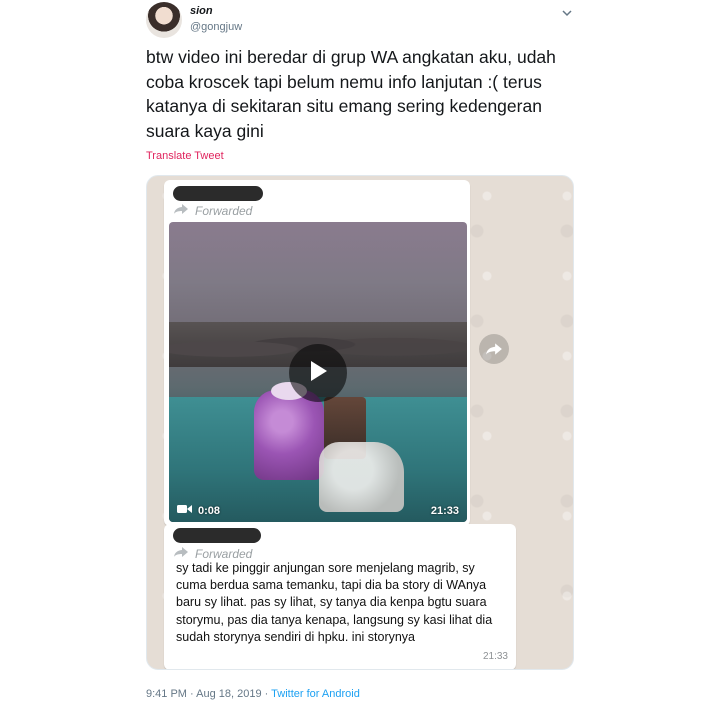 This screenshot has height=713, width=720. Describe the element at coordinates (208, 694) in the screenshot. I see `tweet-timestamp: 9:41 PM · Aug 18, 2019 ·` at that location.